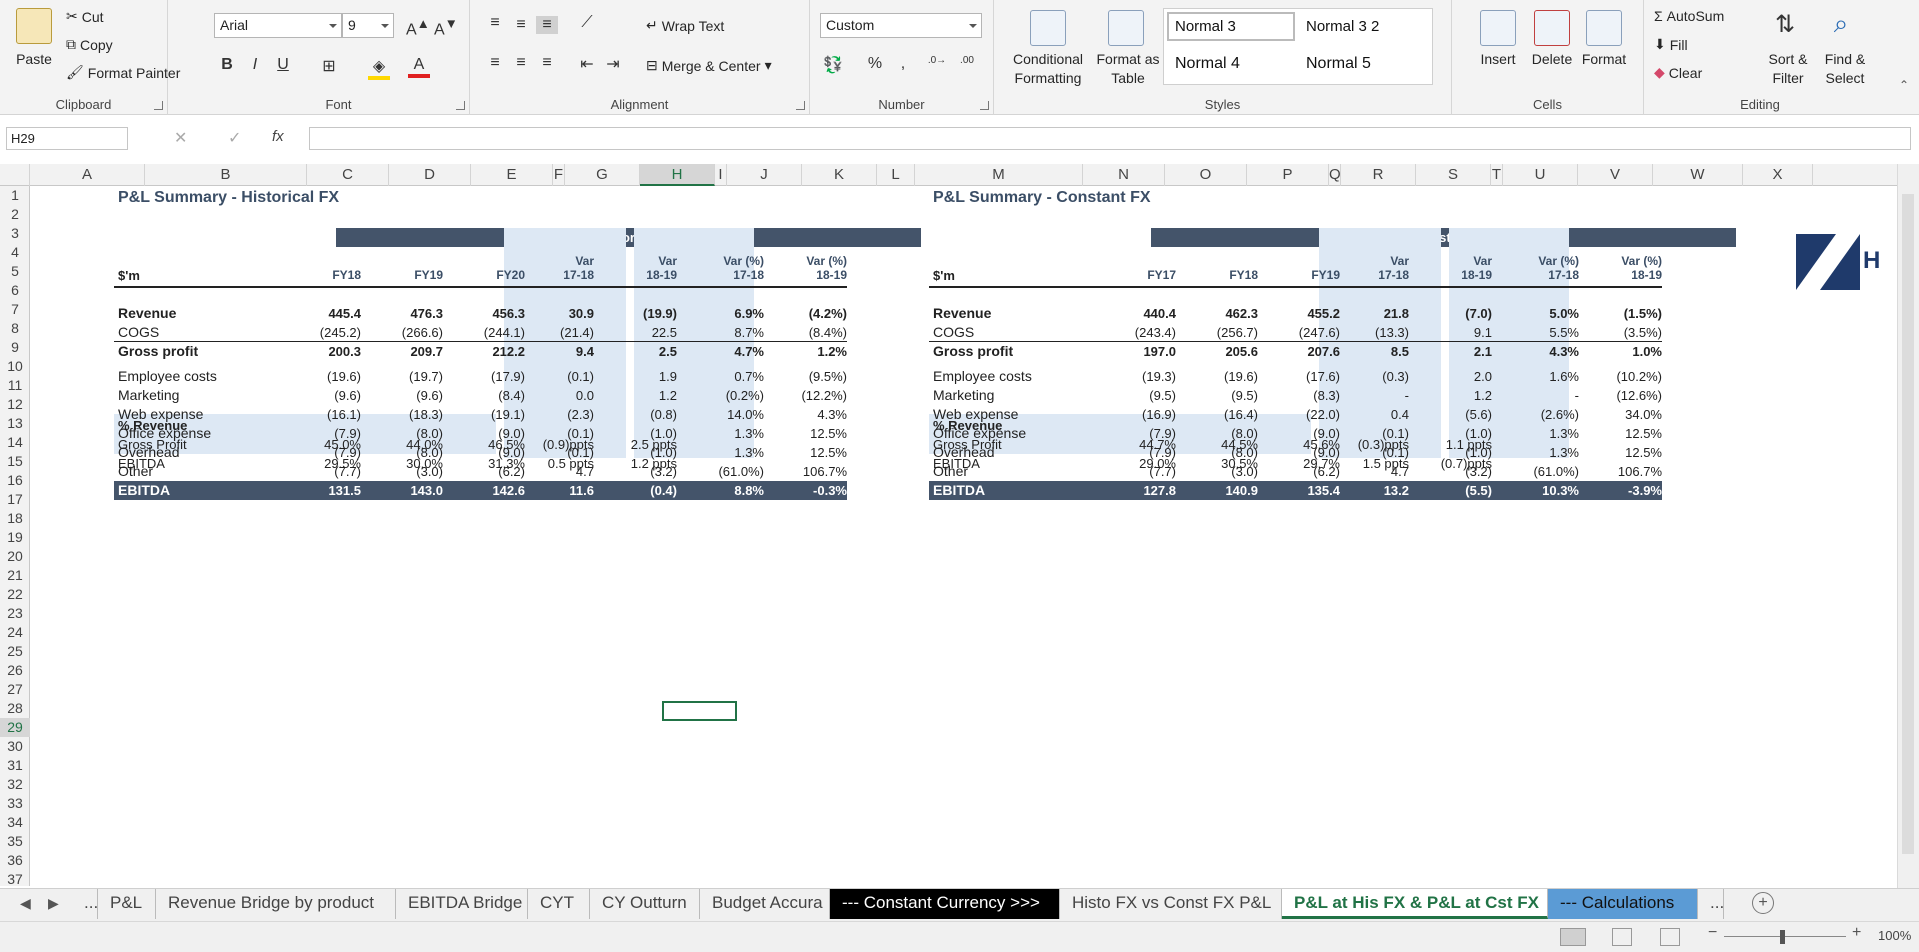  Describe the element at coordinates (1452, 490) in the screenshot. I see `table-cell: (5.5)` at that location.